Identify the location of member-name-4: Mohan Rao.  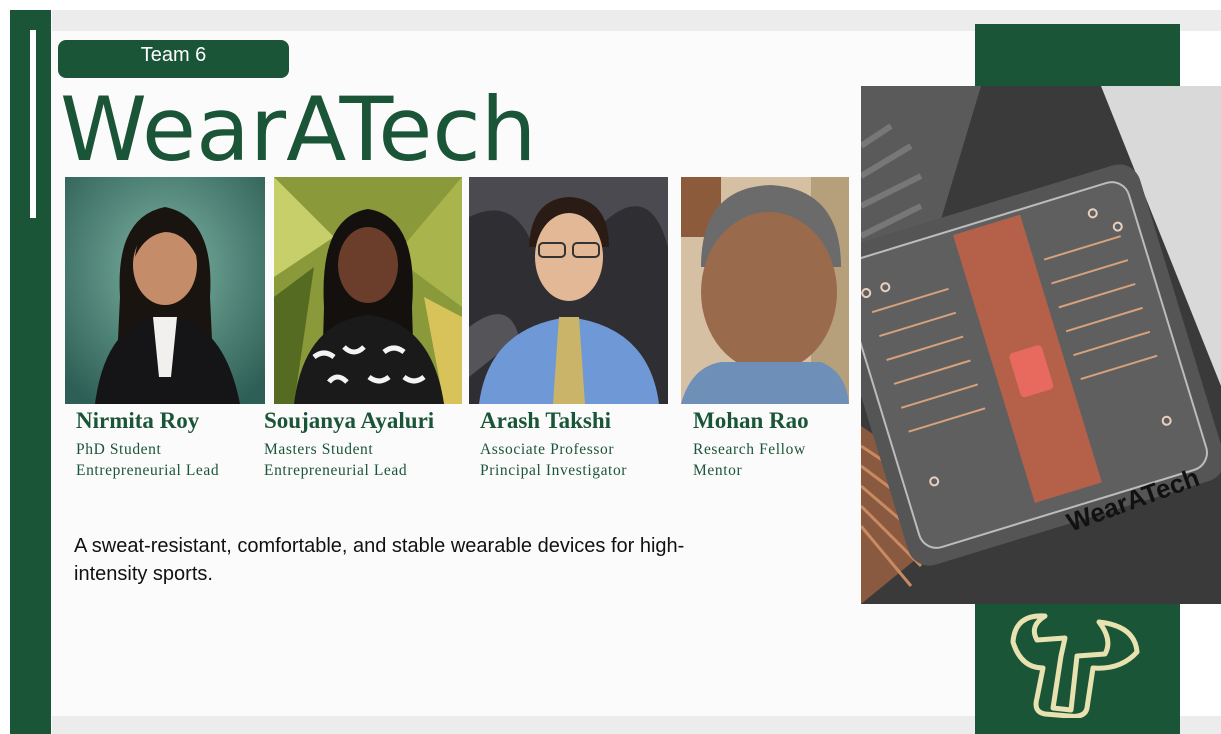
(751, 420).